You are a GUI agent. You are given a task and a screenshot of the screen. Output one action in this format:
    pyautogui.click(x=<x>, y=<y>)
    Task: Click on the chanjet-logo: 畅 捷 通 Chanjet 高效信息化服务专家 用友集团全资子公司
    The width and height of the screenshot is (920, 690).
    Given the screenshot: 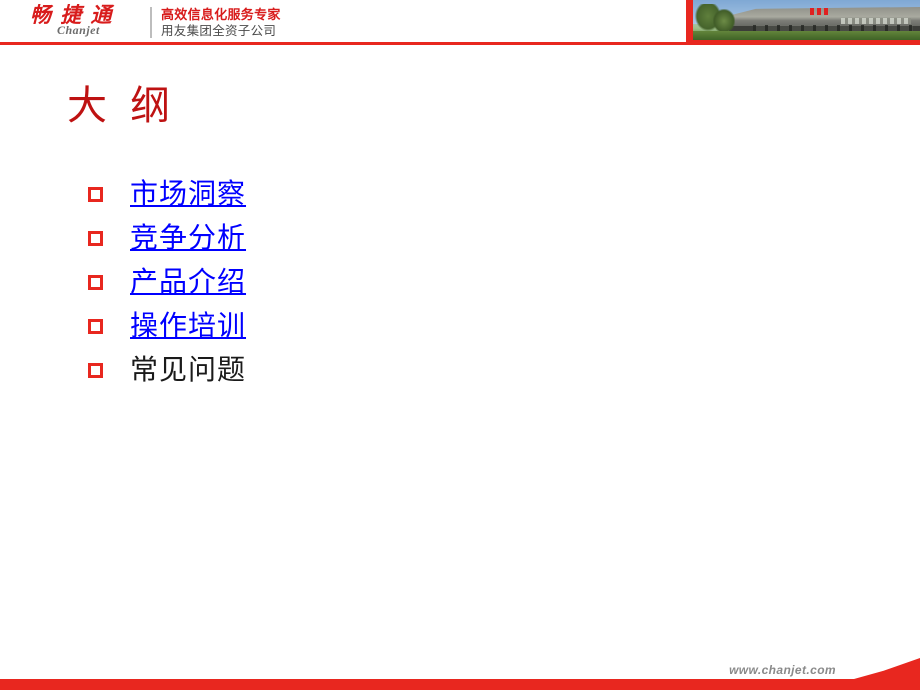 What is the action you would take?
    pyautogui.click(x=155, y=22)
    